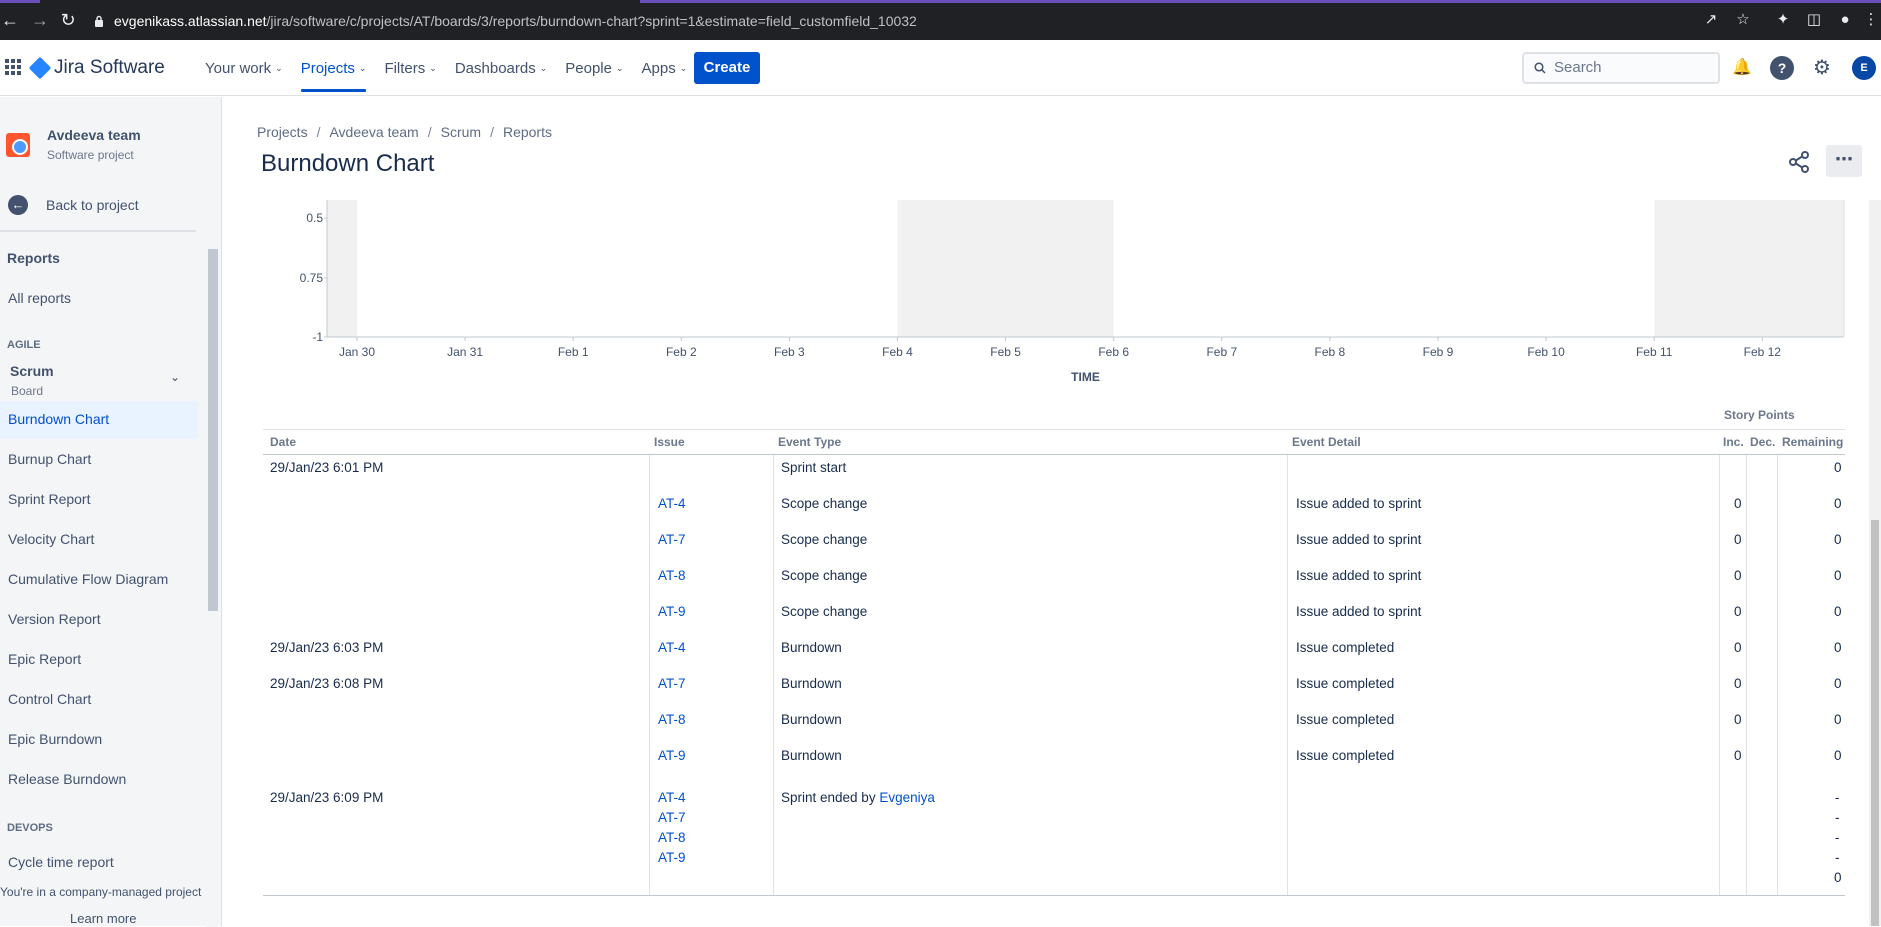  I want to click on col-inc: Inc., so click(1733, 442).